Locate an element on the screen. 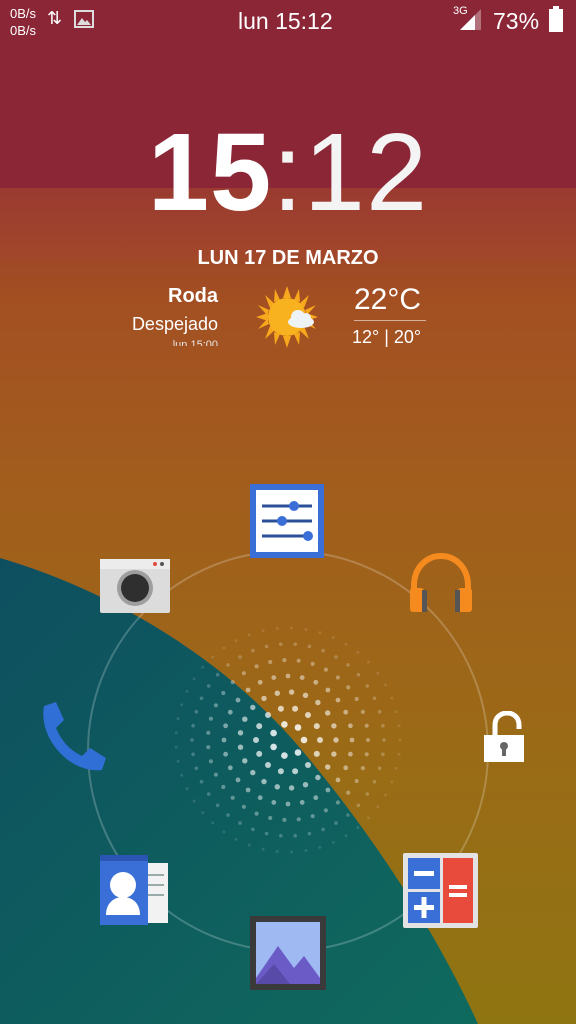 The width and height of the screenshot is (576, 1024). calculator-target-icon is located at coordinates (440, 890).